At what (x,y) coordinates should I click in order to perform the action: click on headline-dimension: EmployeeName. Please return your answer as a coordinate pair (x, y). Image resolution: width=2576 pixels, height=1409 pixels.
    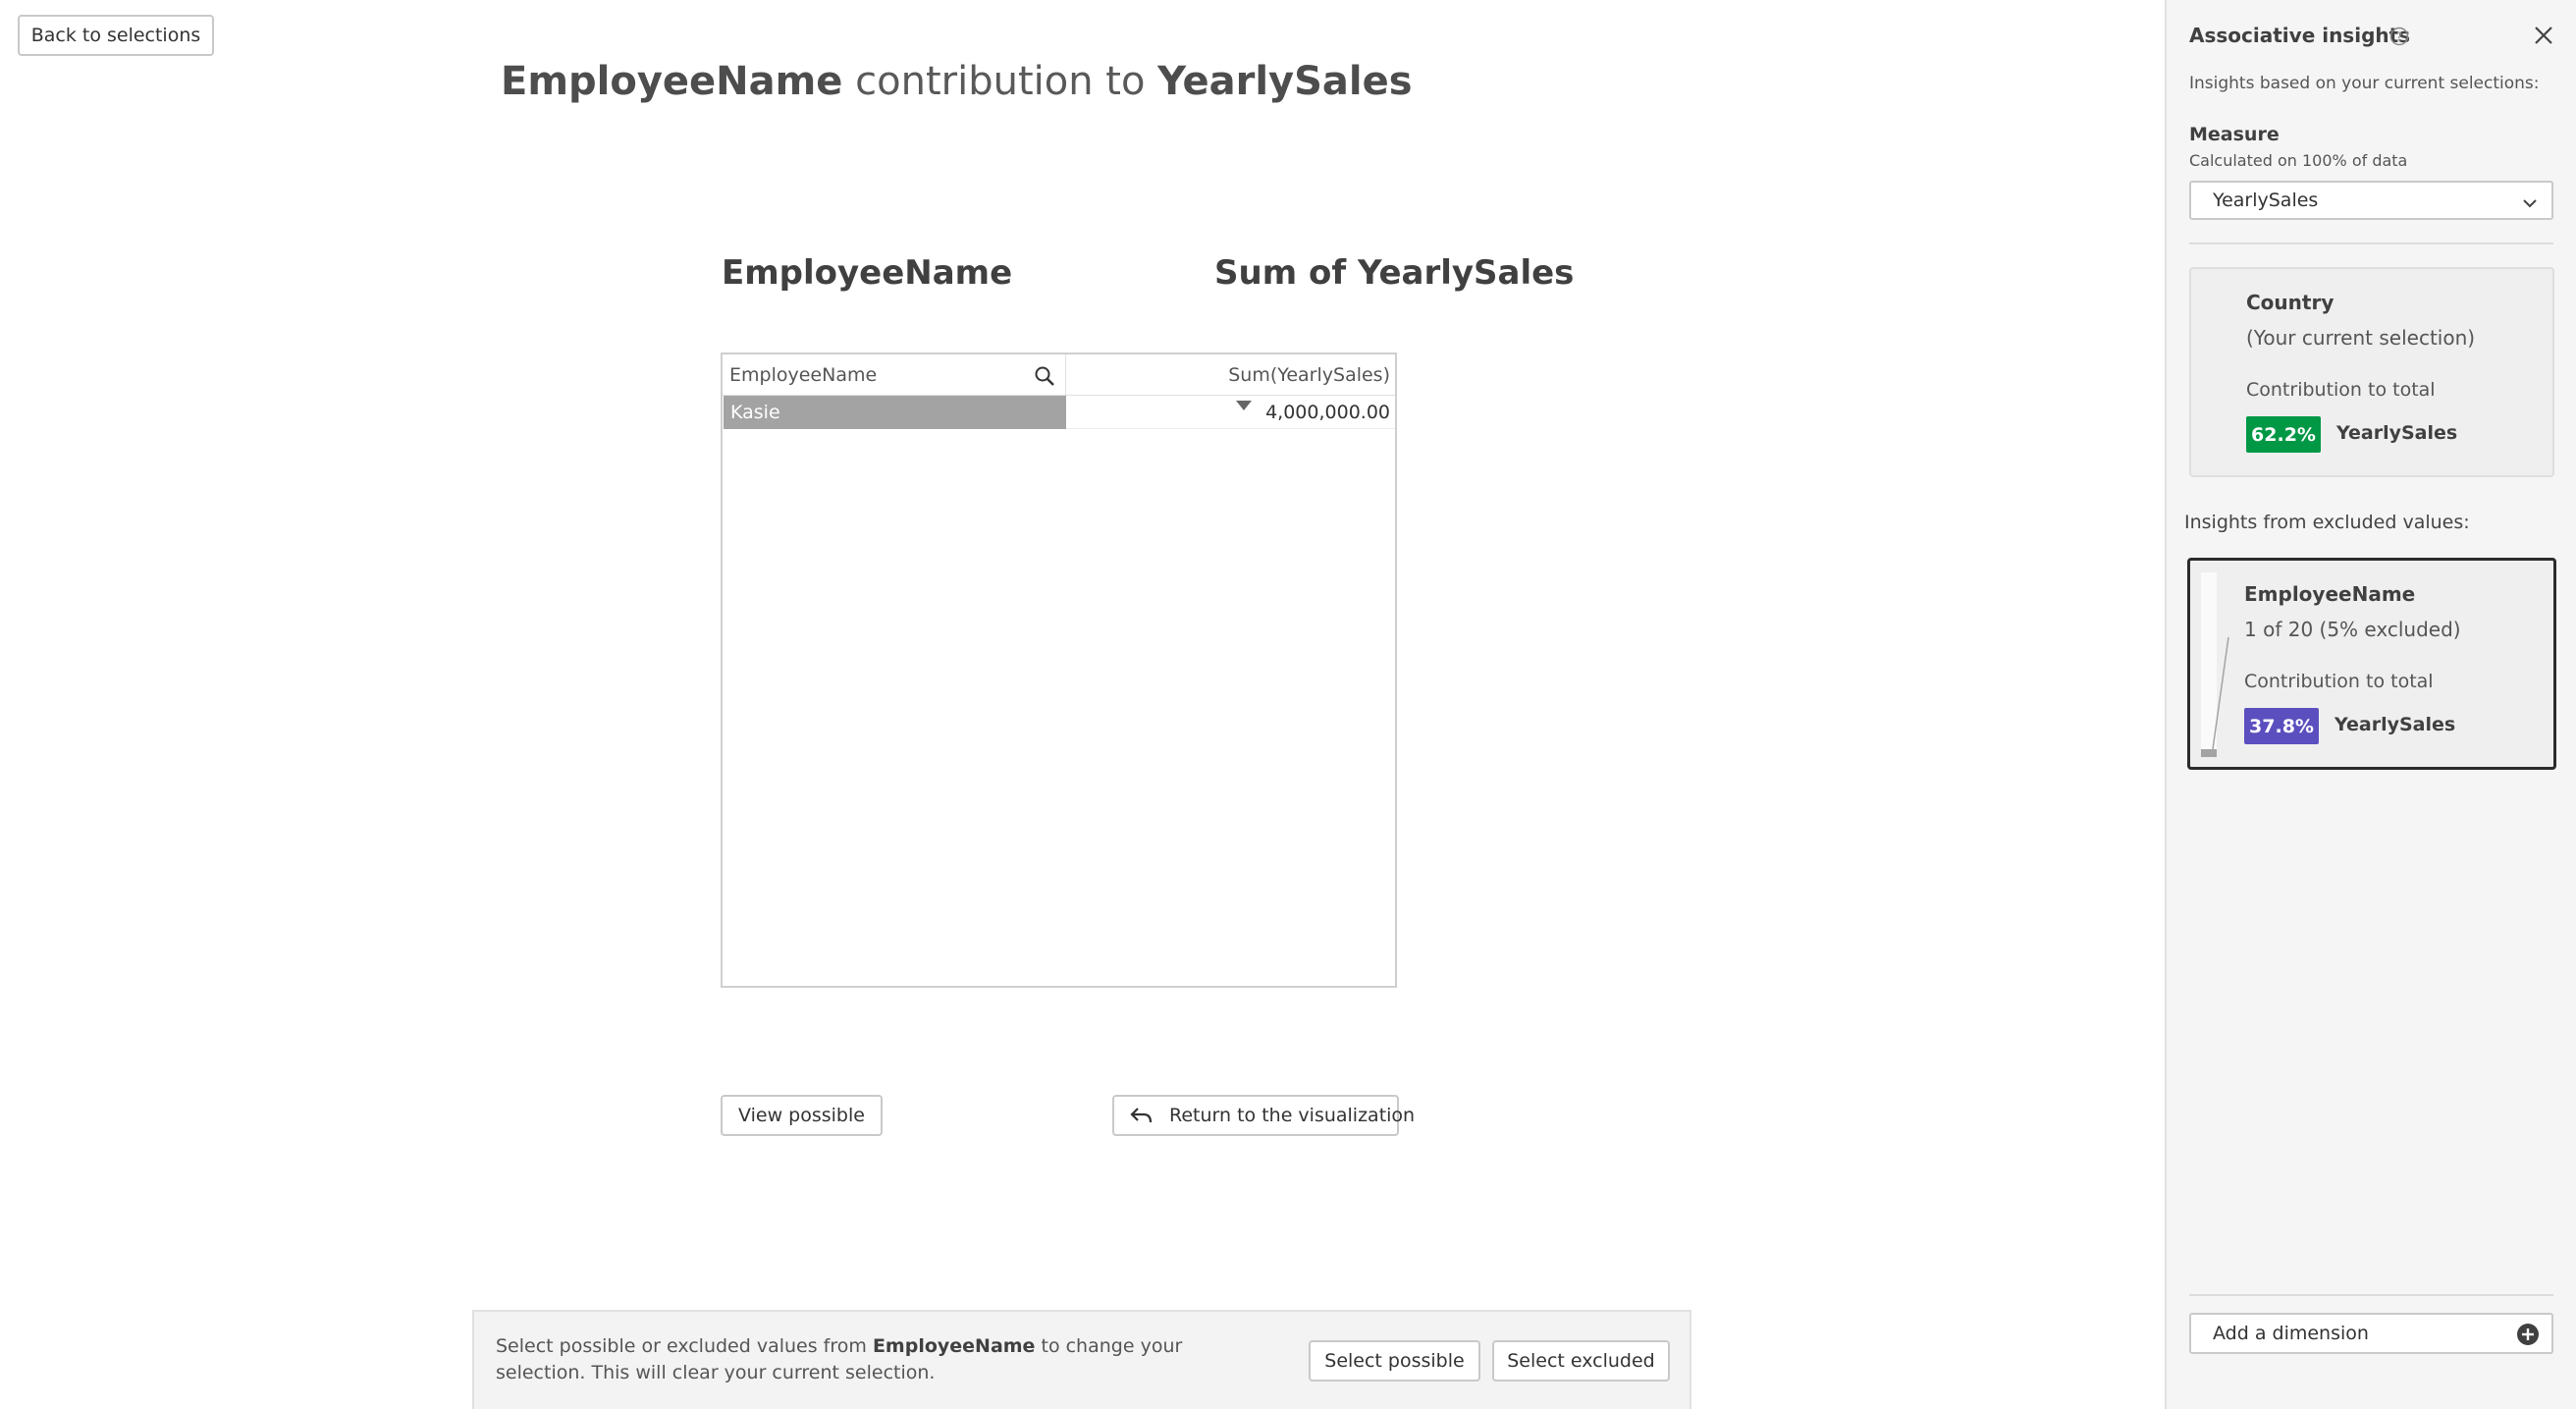
    Looking at the image, I should click on (672, 81).